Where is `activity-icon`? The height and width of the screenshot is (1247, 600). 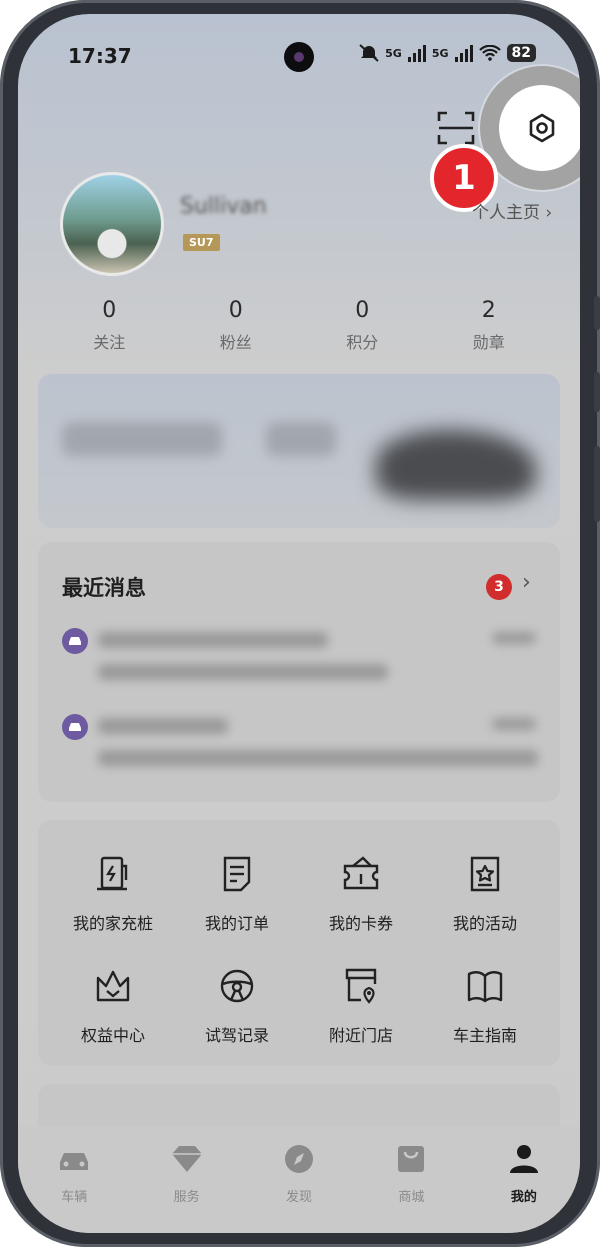
activity-icon is located at coordinates (485, 874).